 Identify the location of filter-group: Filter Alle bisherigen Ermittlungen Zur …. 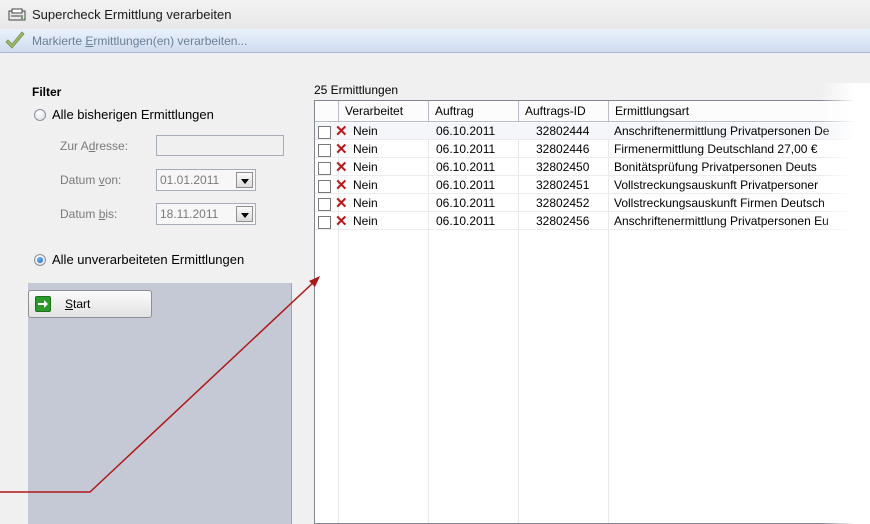
(160, 183).